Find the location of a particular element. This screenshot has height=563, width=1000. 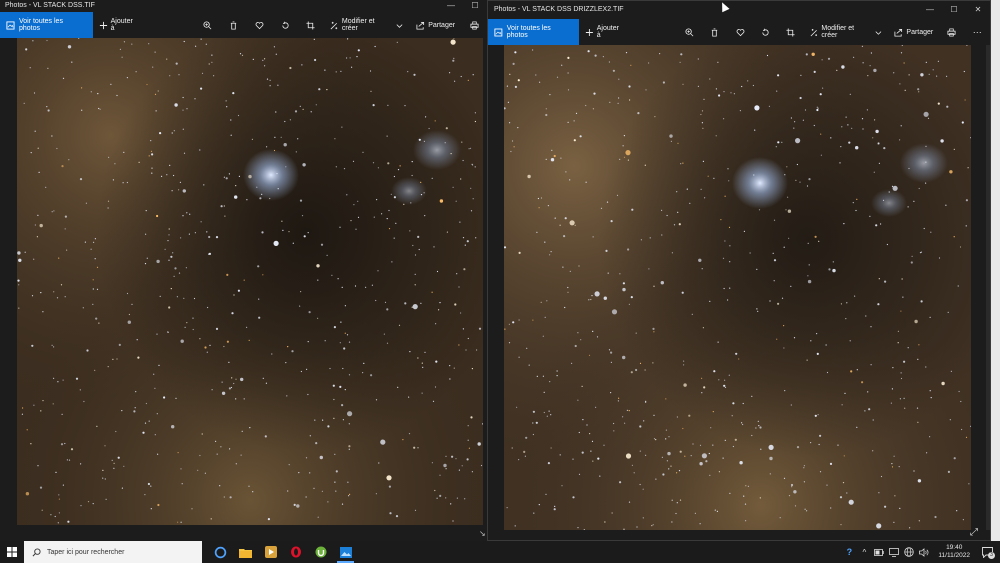

taskbar-app-file-explorer is located at coordinates (245, 552).